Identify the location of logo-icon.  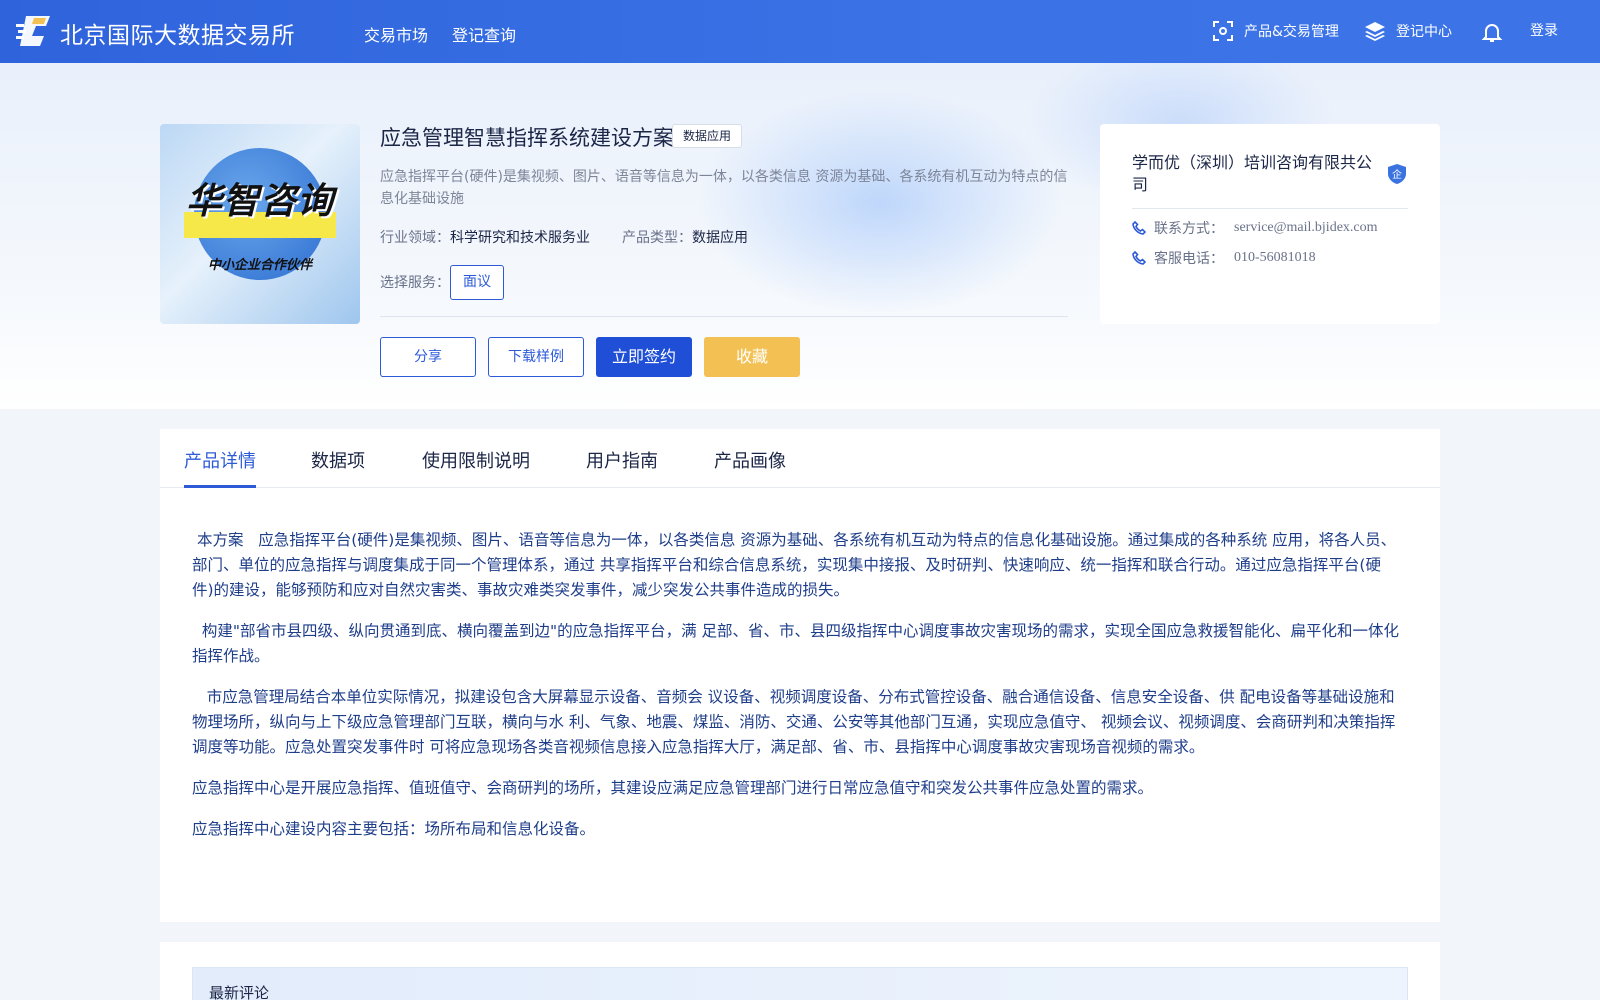
(34, 31).